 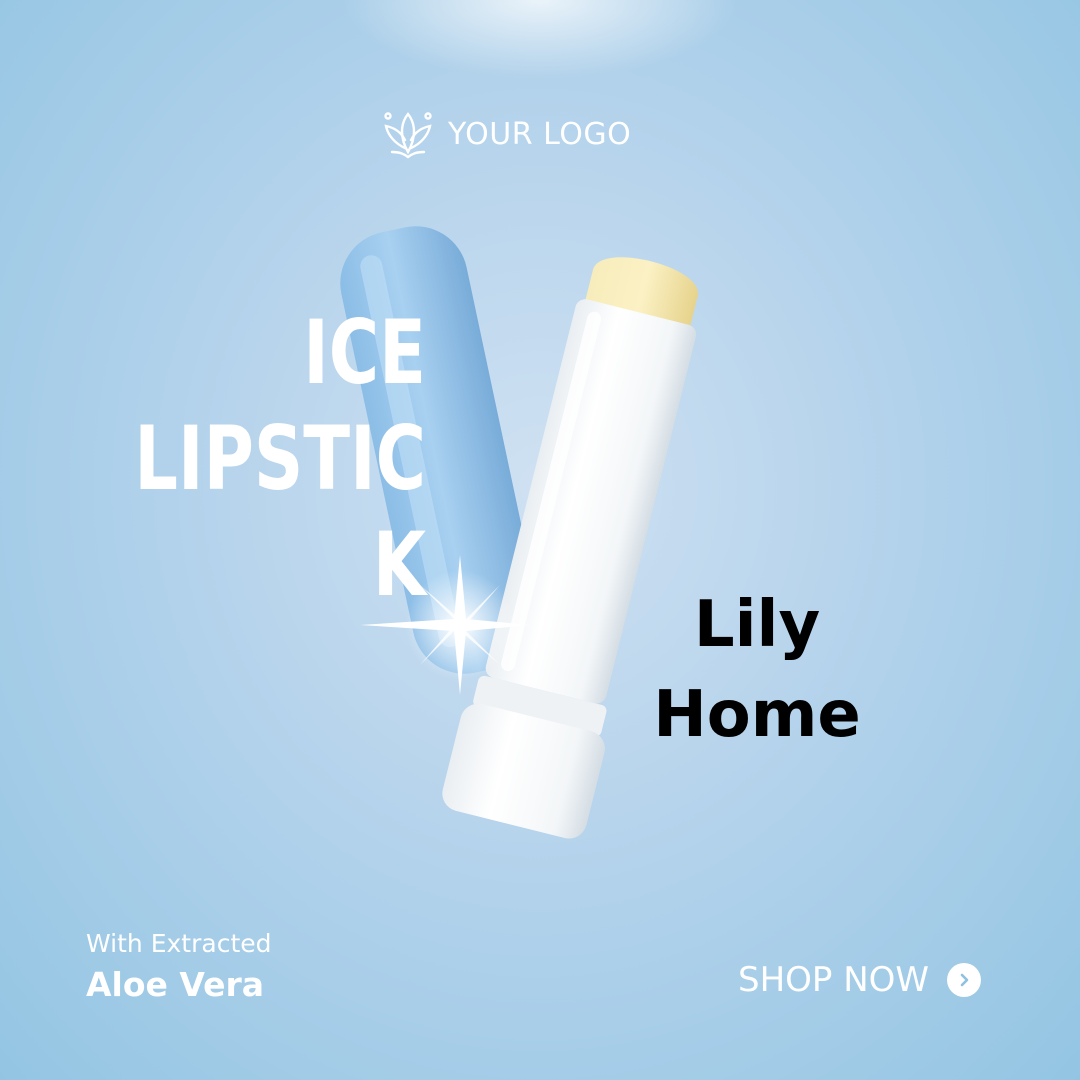 What do you see at coordinates (757, 670) in the screenshot?
I see `brand-name: Lily Home` at bounding box center [757, 670].